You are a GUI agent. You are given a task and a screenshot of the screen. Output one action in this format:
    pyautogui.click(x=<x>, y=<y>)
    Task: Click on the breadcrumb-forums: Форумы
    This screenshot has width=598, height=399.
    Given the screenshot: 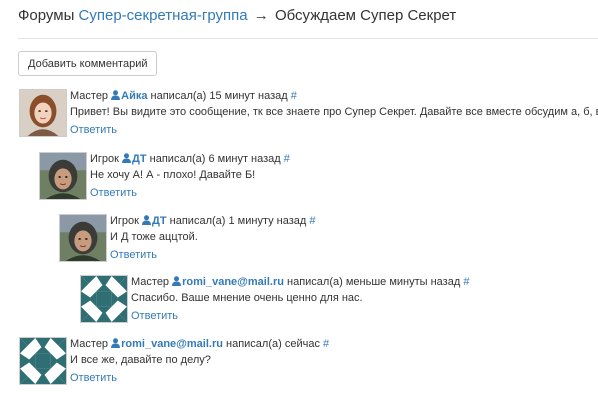 What is the action you would take?
    pyautogui.click(x=46, y=15)
    